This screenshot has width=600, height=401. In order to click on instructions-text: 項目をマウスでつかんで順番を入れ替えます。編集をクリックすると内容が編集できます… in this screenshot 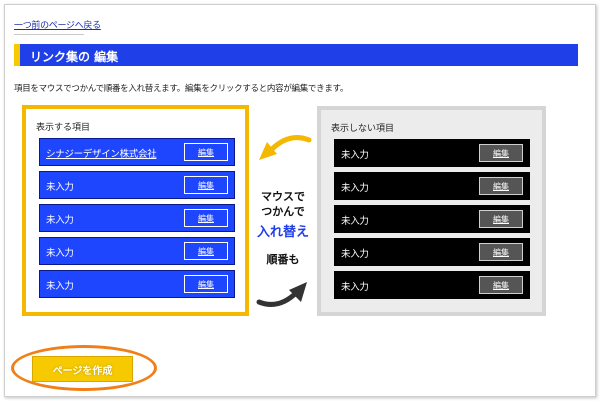, I will do `click(181, 89)`.